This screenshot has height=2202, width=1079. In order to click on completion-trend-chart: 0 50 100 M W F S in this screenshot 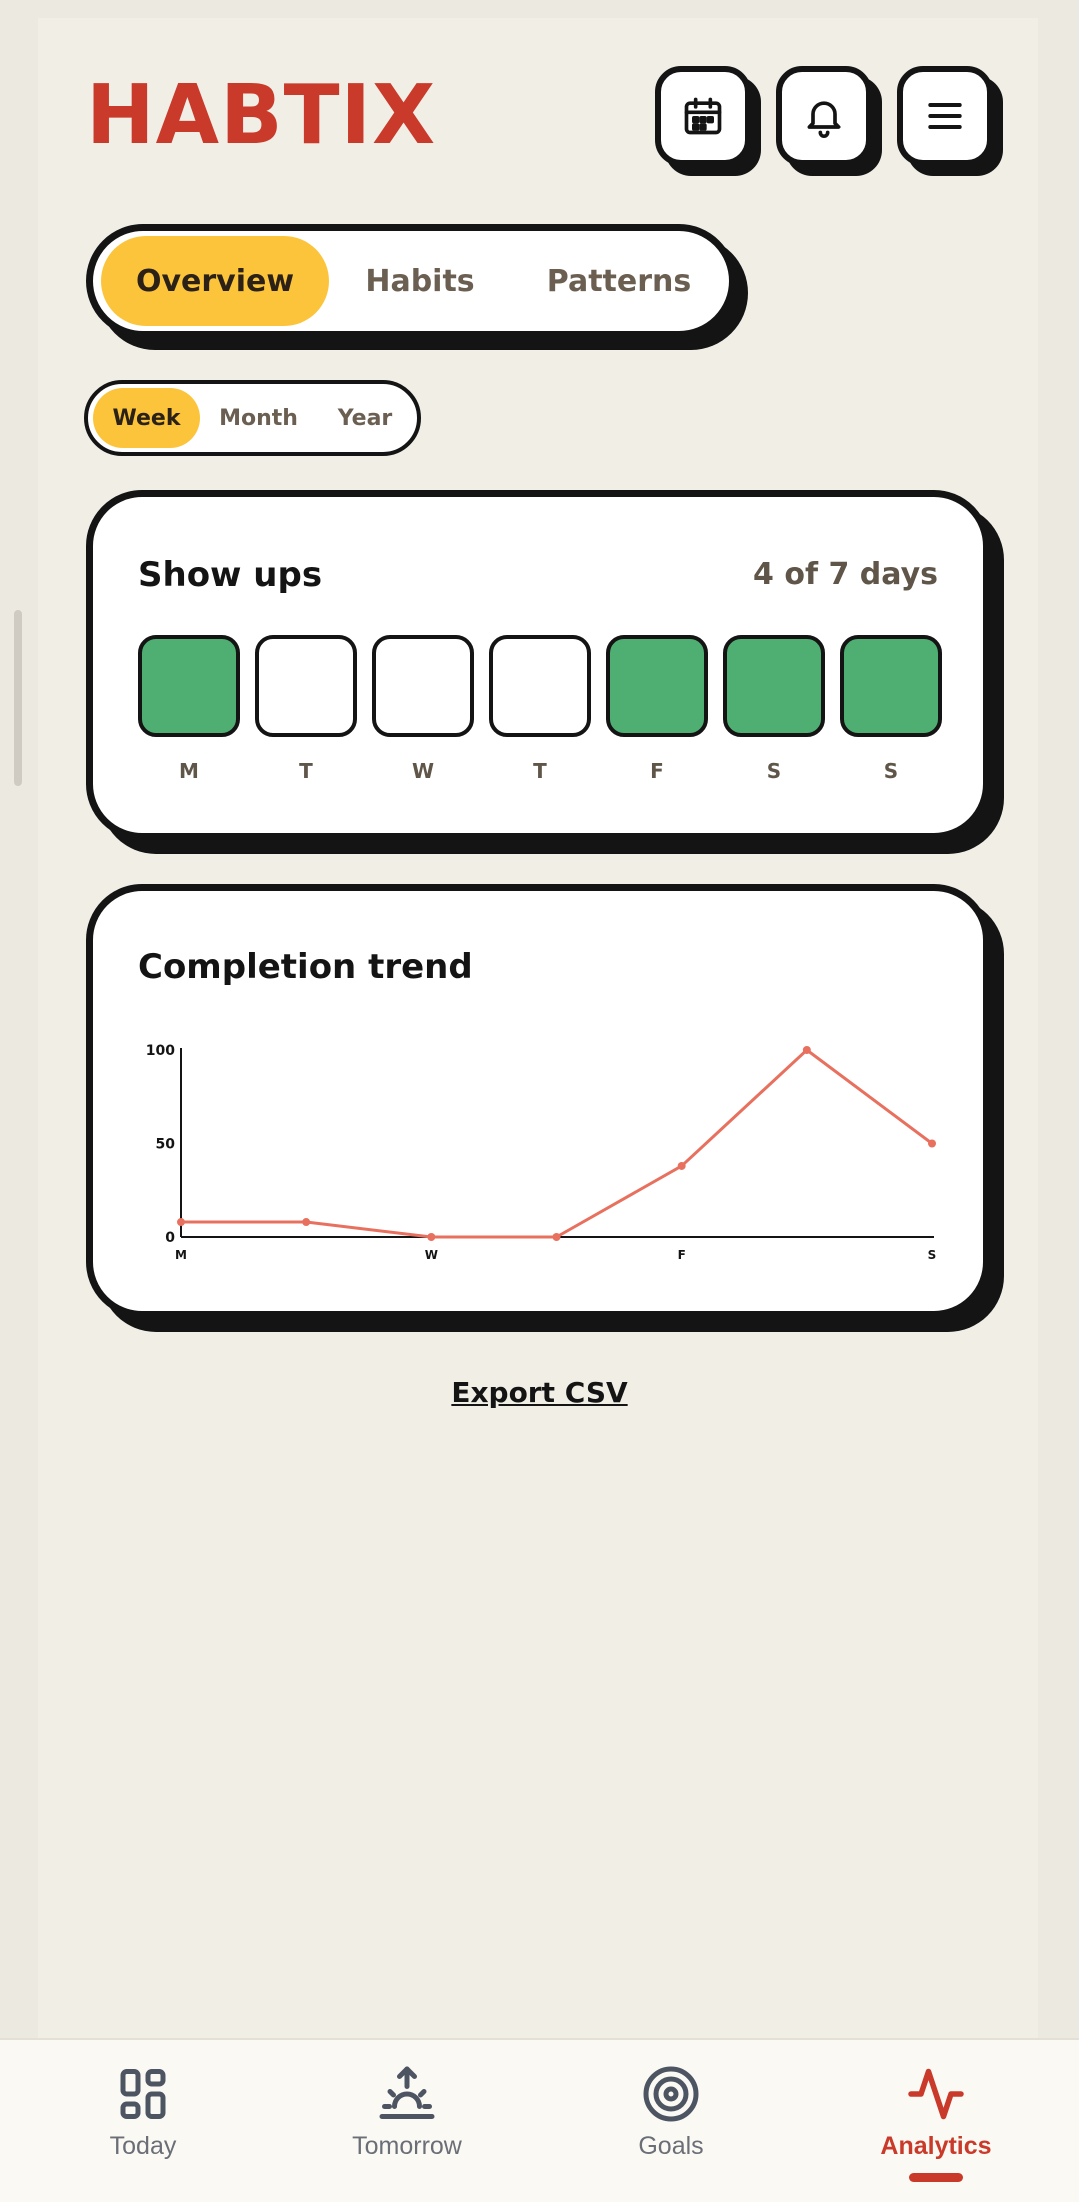, I will do `click(541, 1152)`.